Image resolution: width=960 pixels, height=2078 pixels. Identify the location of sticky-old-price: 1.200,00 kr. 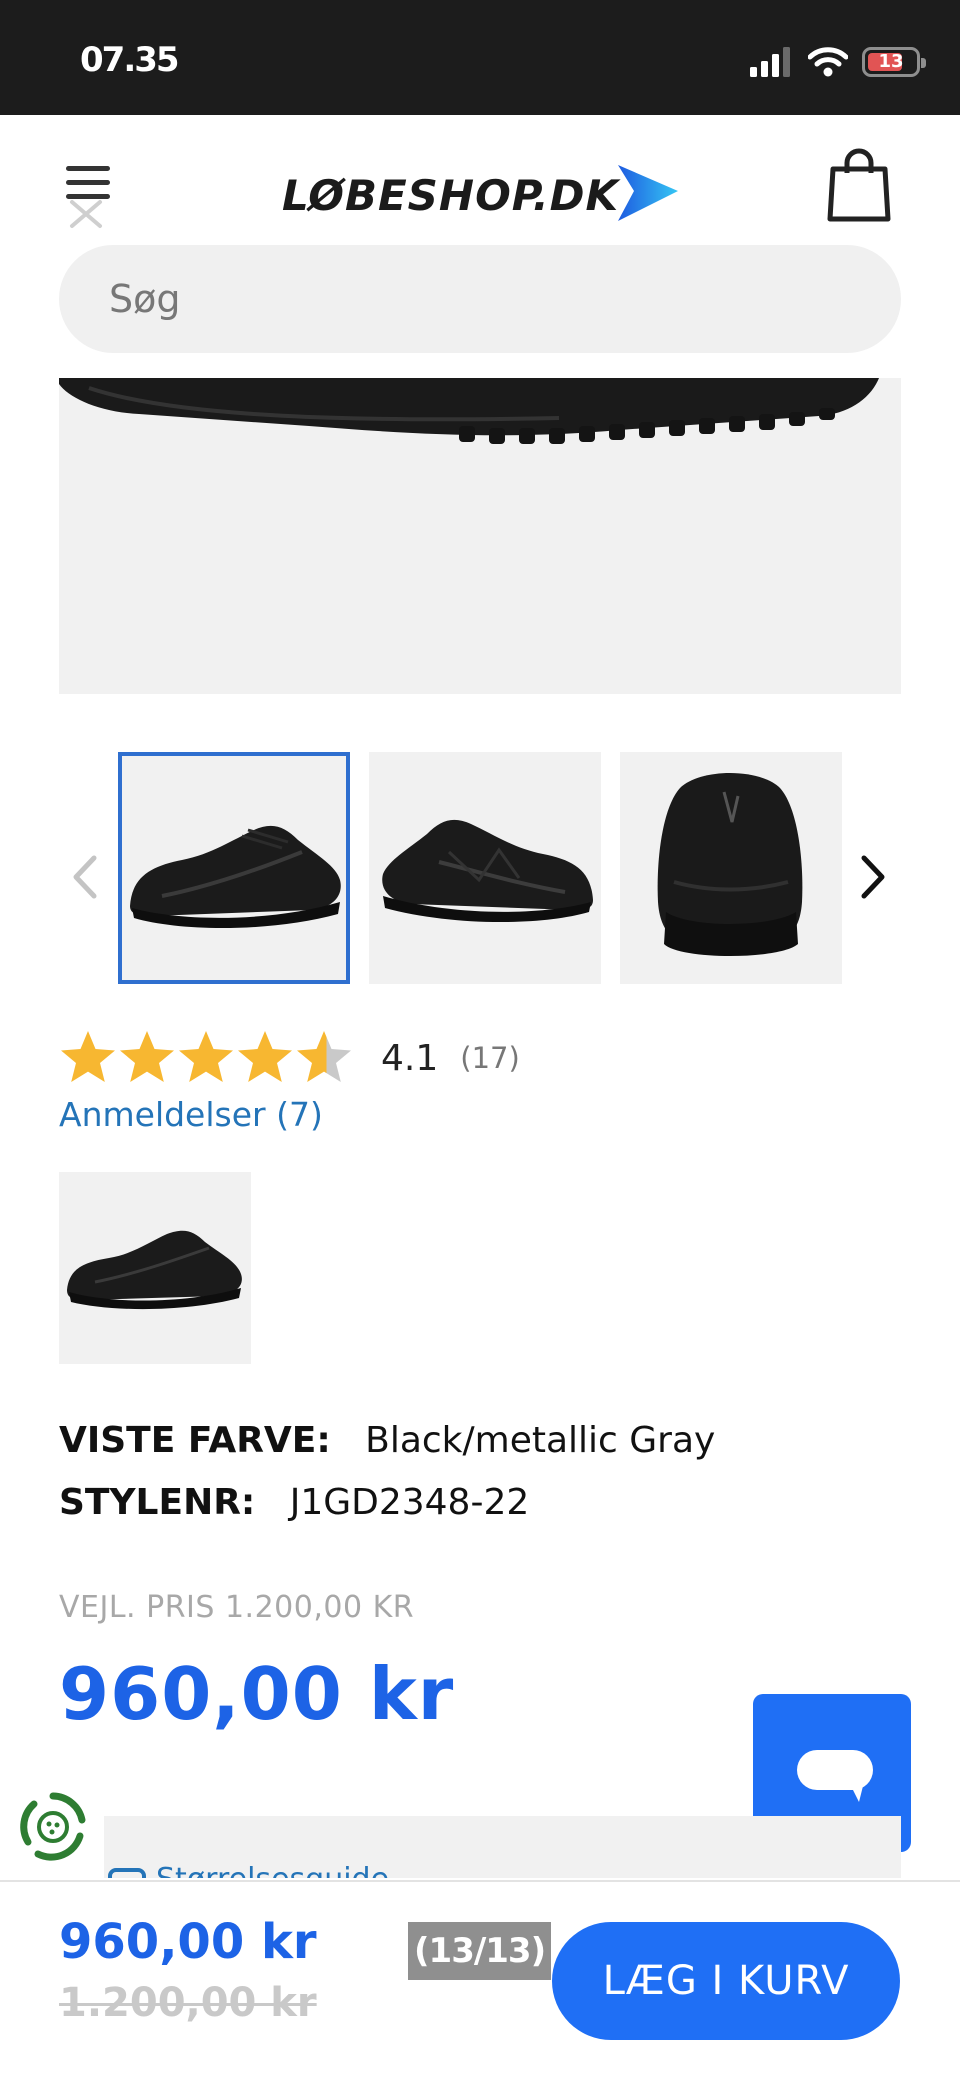
(188, 2003).